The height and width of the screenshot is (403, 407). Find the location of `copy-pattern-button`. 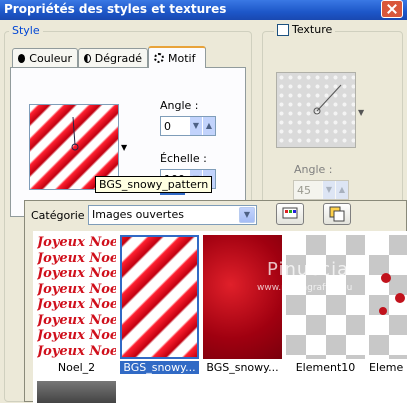

copy-pattern-button is located at coordinates (337, 214).